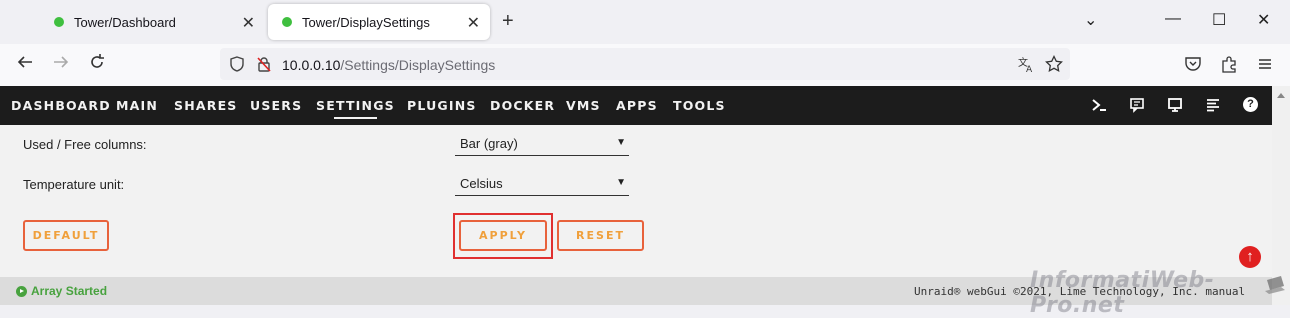  I want to click on hamburger-menu-icon, so click(1265, 66).